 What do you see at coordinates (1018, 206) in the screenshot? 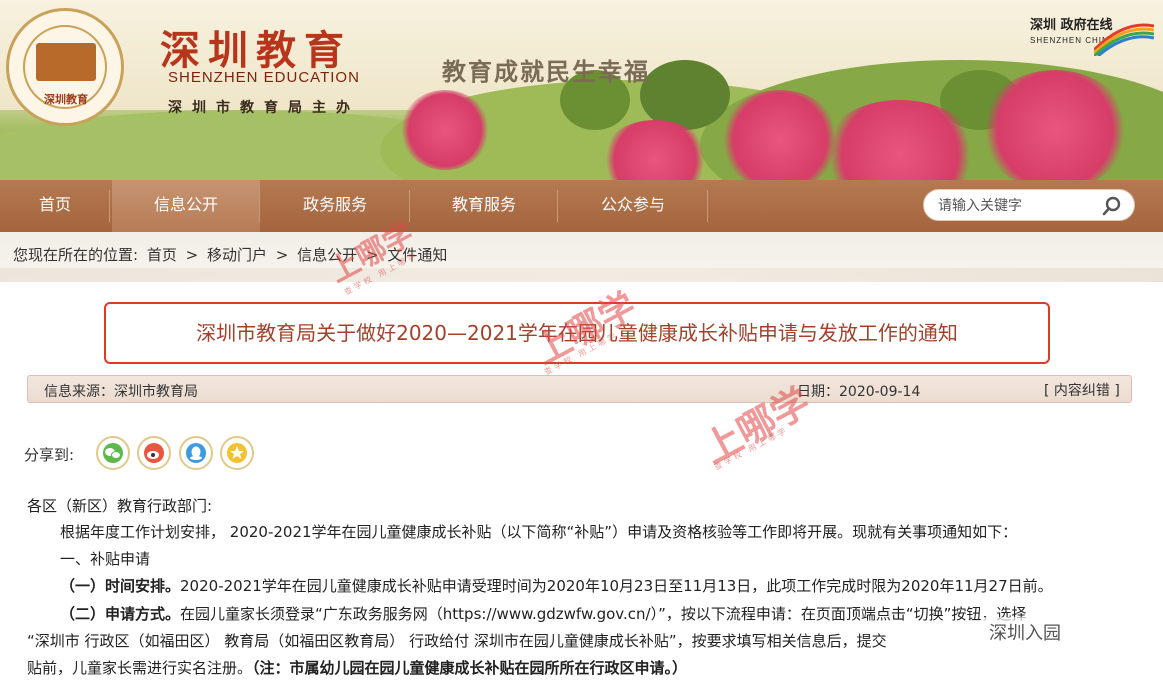
I see `search-input` at bounding box center [1018, 206].